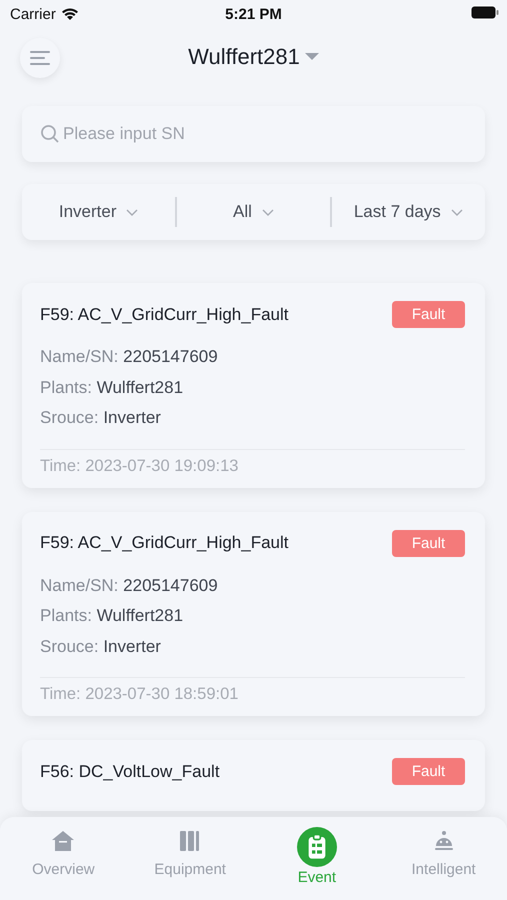 The height and width of the screenshot is (900, 507). Describe the element at coordinates (253, 14) in the screenshot. I see `clock-time: 5:21 PM` at that location.